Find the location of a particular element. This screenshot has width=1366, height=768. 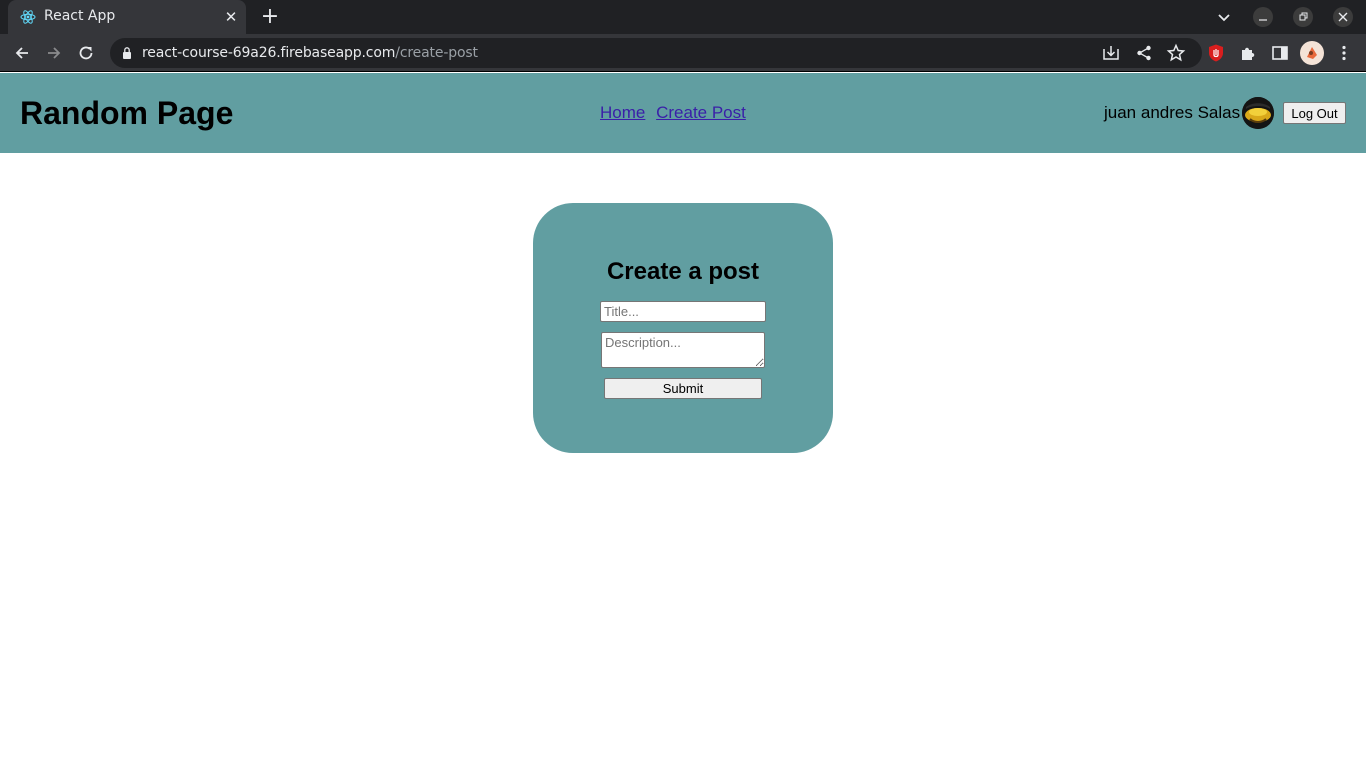

close-window-icon is located at coordinates (1343, 17).